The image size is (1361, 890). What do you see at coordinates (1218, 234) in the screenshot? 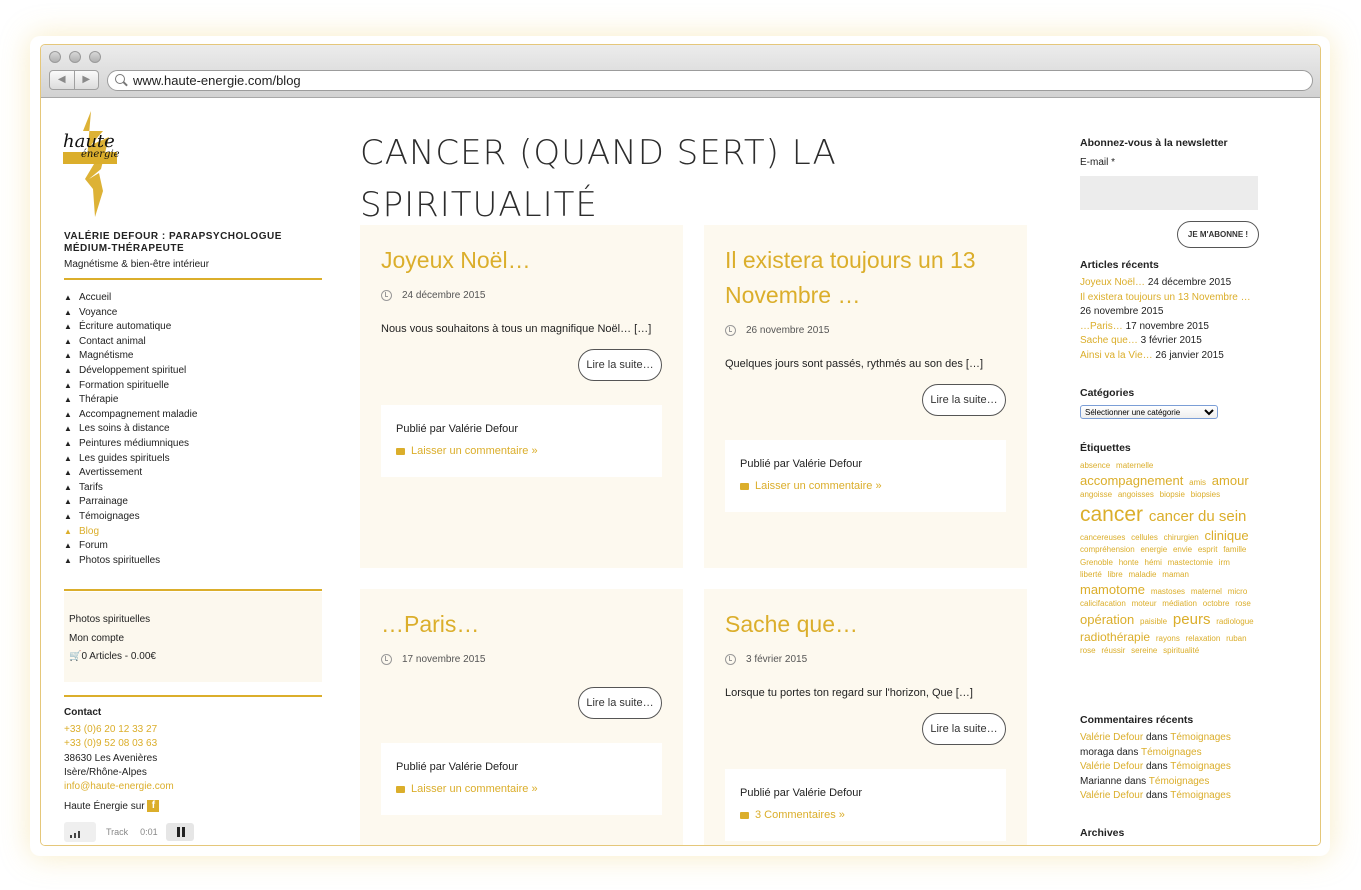
I see `subscribe-button: JE M'ABONNE !` at bounding box center [1218, 234].